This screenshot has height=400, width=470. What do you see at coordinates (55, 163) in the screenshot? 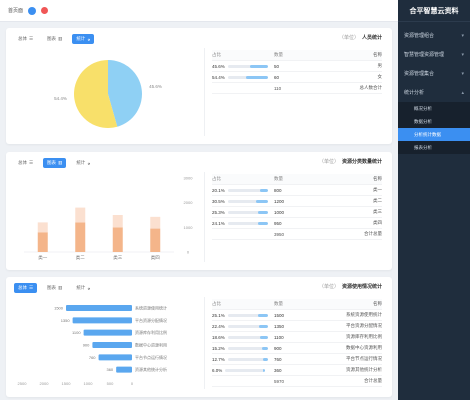
I see `tab-chart-active: 图表 ▥` at bounding box center [55, 163].